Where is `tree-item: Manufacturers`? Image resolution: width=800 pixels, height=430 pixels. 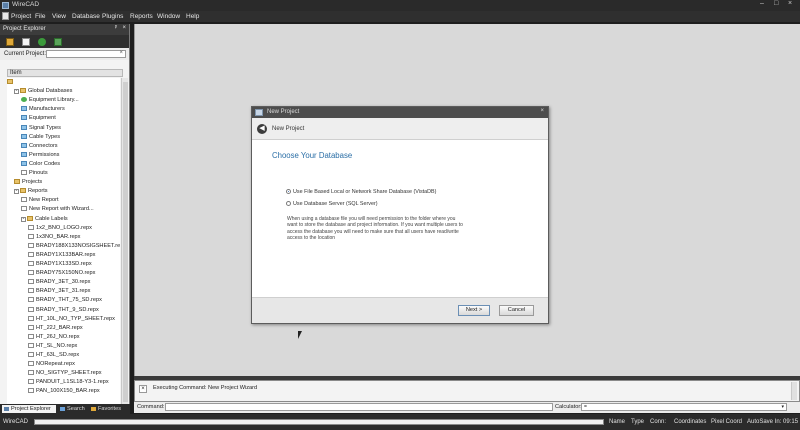 tree-item: Manufacturers is located at coordinates (43, 109).